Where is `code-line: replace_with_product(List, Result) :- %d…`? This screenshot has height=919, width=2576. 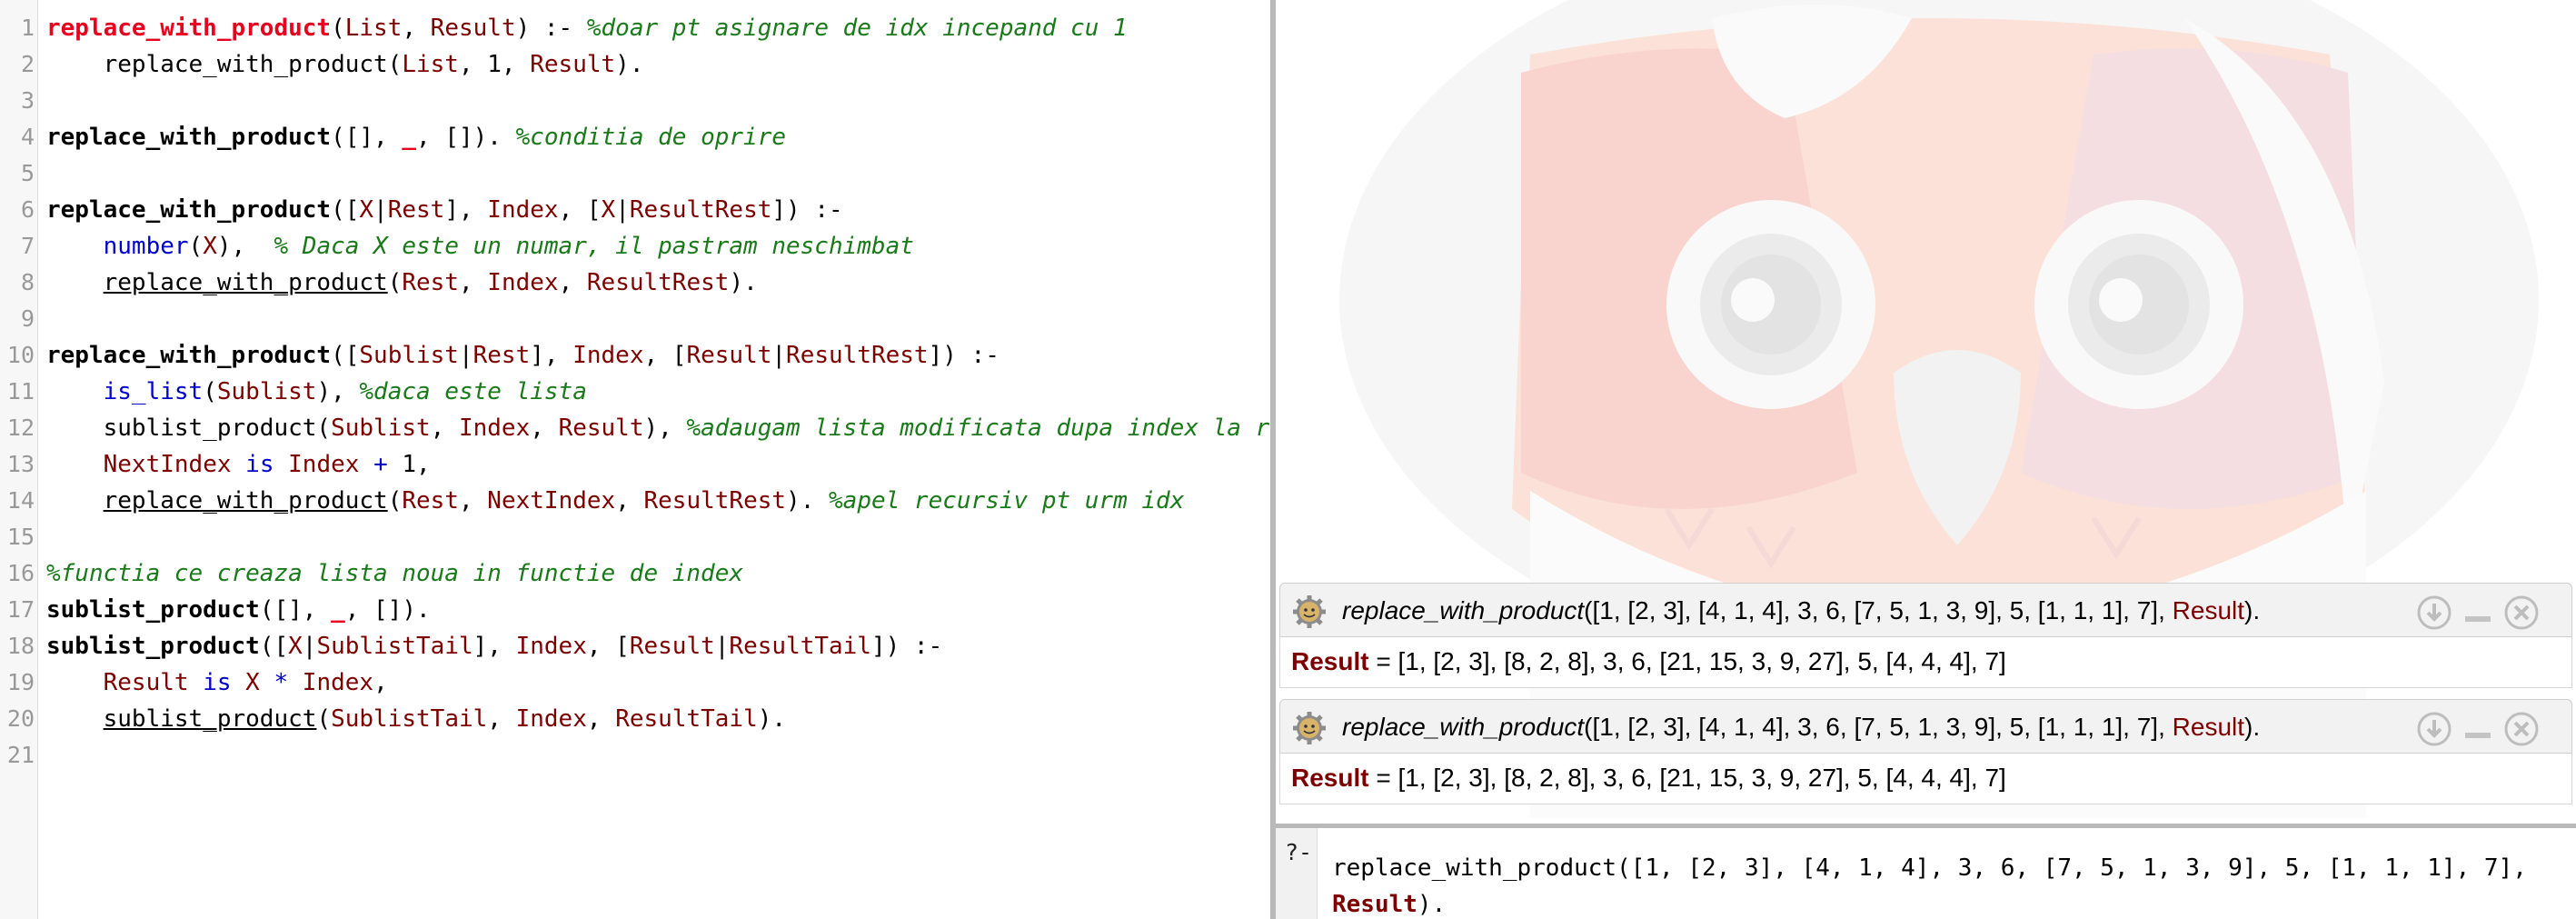
code-line: replace_with_product(List, Result) :- %d… is located at coordinates (587, 28).